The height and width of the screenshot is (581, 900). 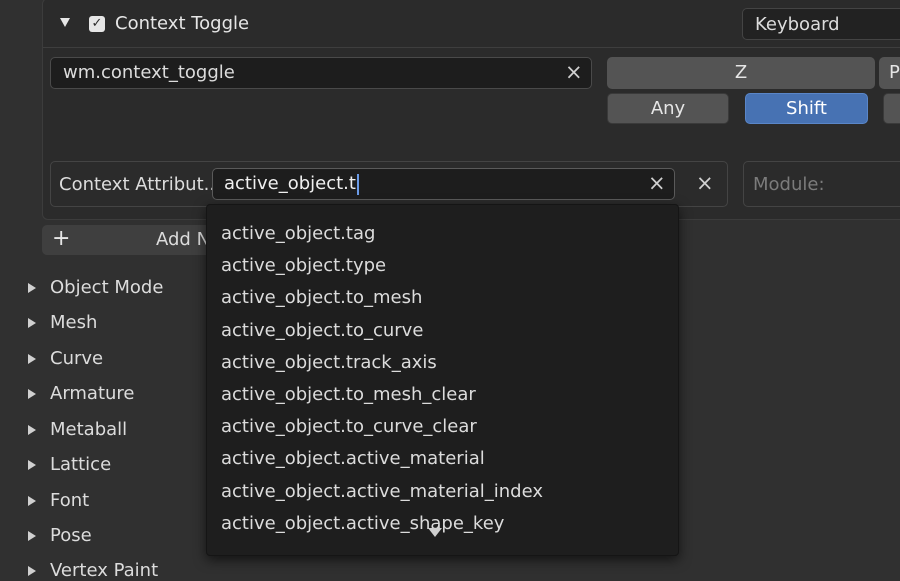 What do you see at coordinates (574, 72) in the screenshot?
I see `clear-operator-icon: ×` at bounding box center [574, 72].